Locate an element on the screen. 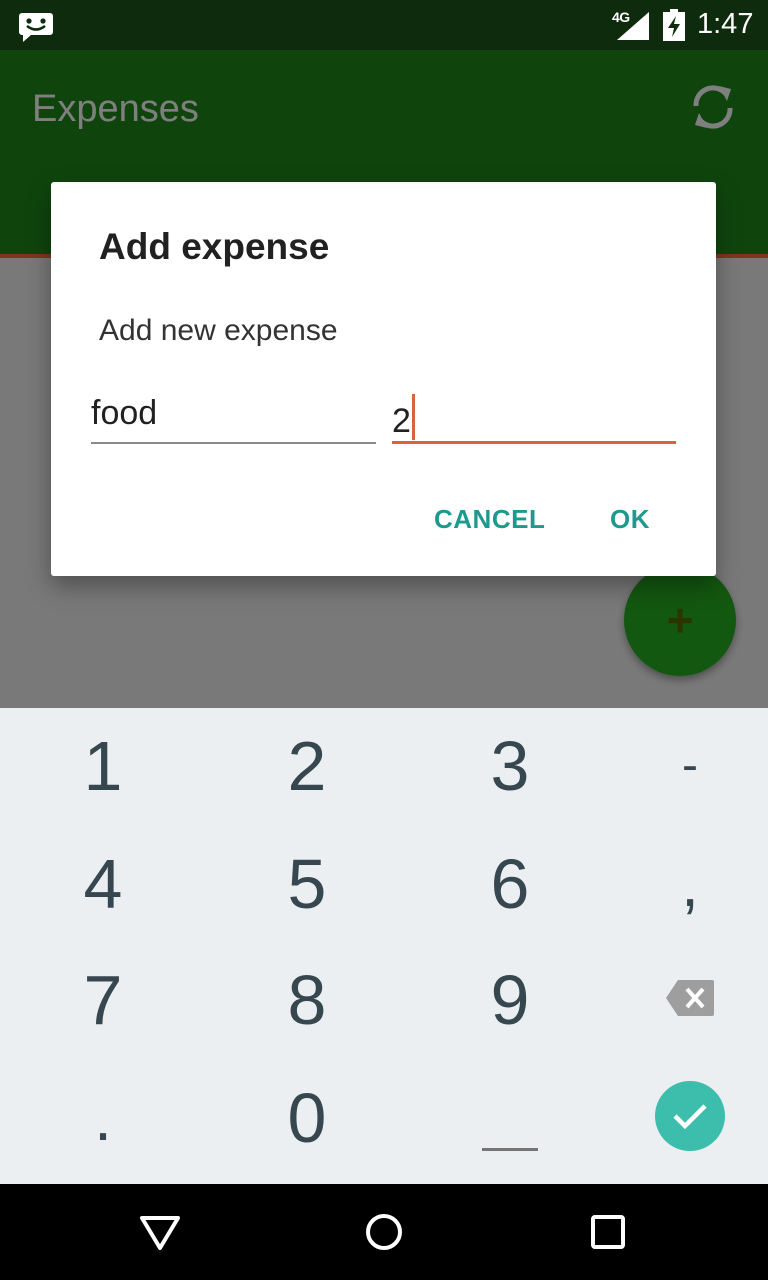 This screenshot has height=1280, width=768. back-icon is located at coordinates (160, 1231).